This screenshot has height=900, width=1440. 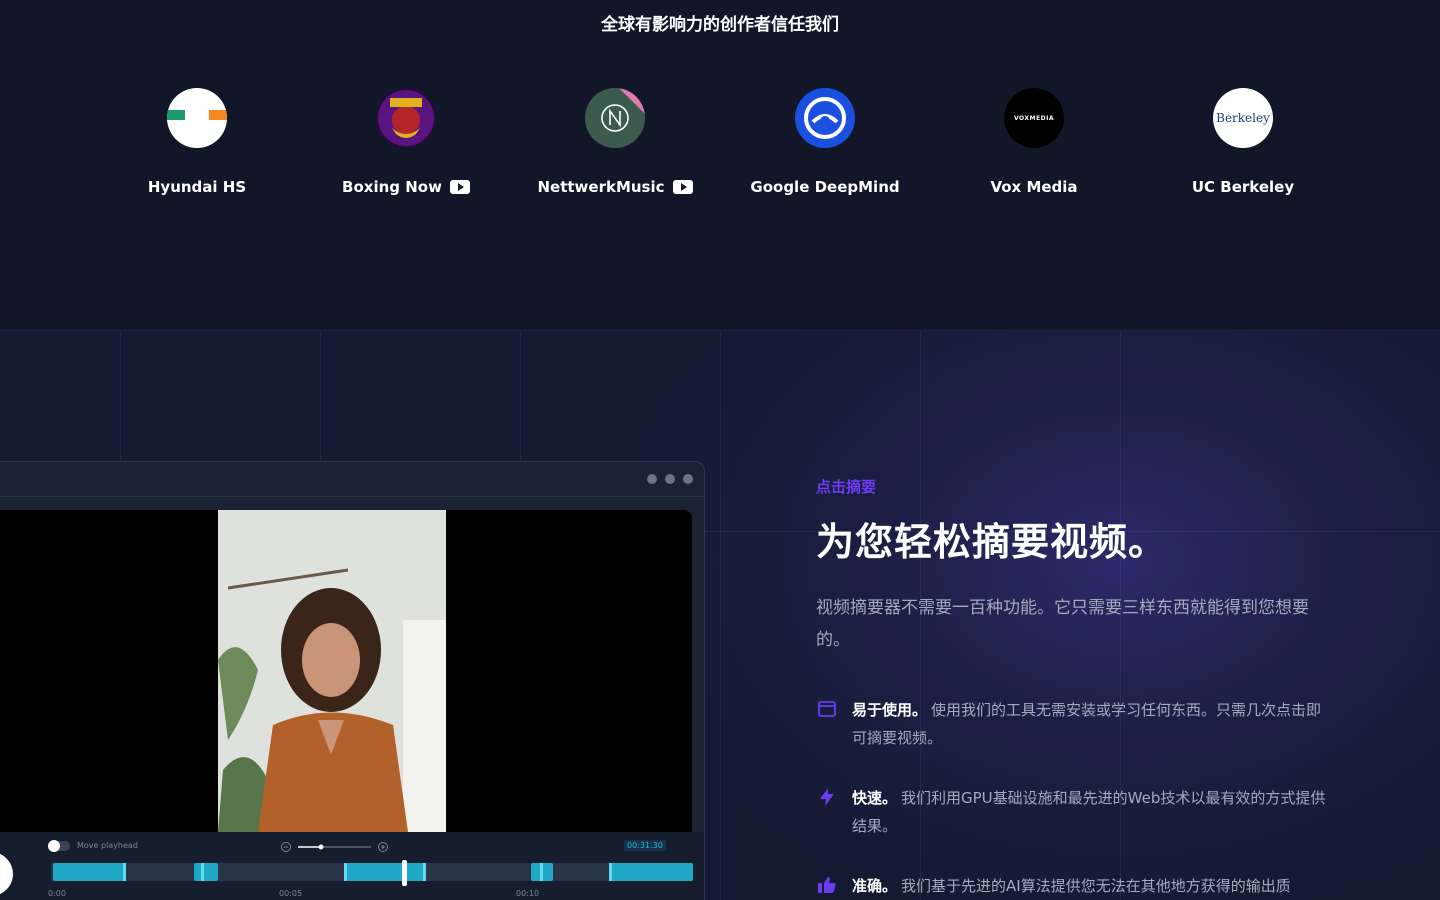 What do you see at coordinates (197, 187) in the screenshot?
I see `creator-name: Hyundai HS` at bounding box center [197, 187].